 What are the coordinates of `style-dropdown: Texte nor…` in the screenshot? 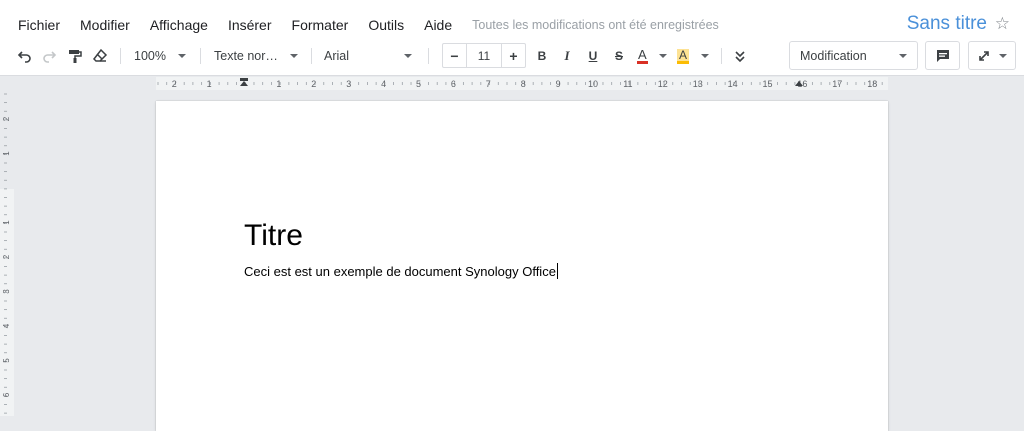 It's located at (256, 56).